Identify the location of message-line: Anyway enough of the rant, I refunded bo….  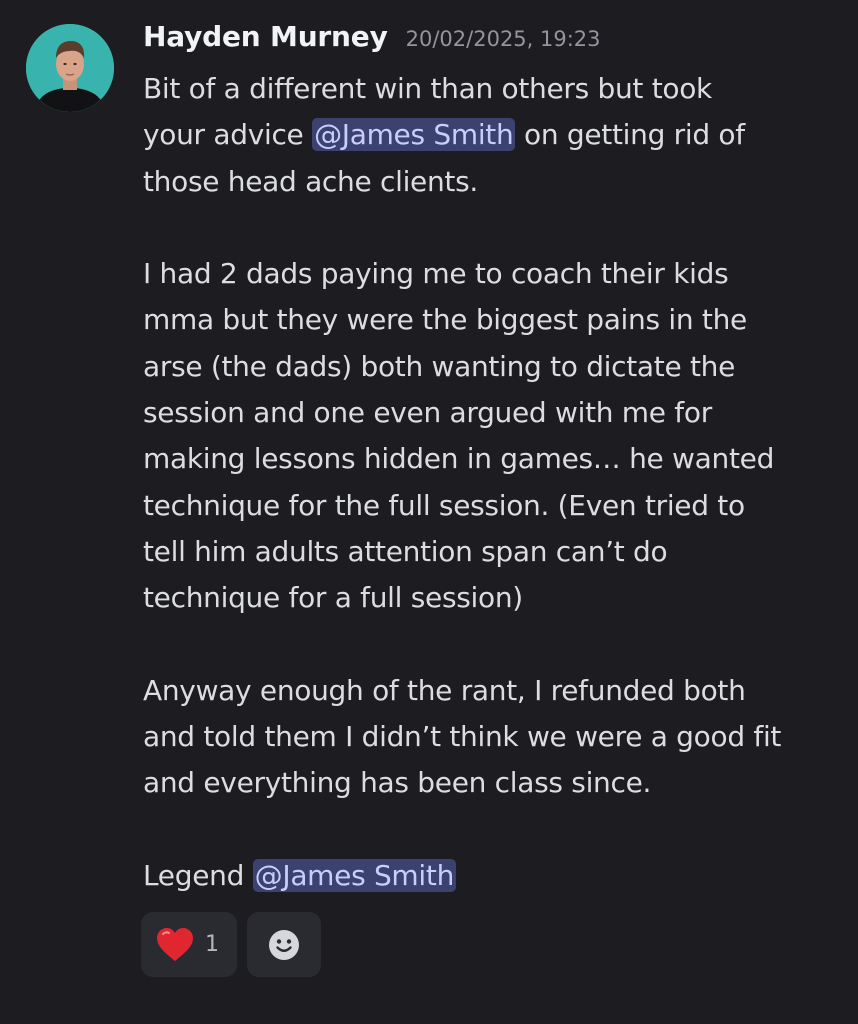
(444, 690).